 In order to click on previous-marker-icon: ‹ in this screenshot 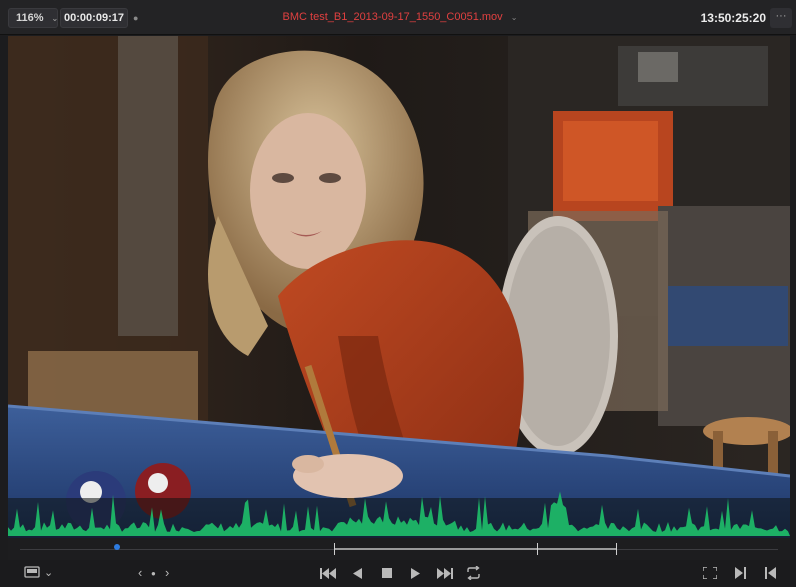, I will do `click(140, 573)`.